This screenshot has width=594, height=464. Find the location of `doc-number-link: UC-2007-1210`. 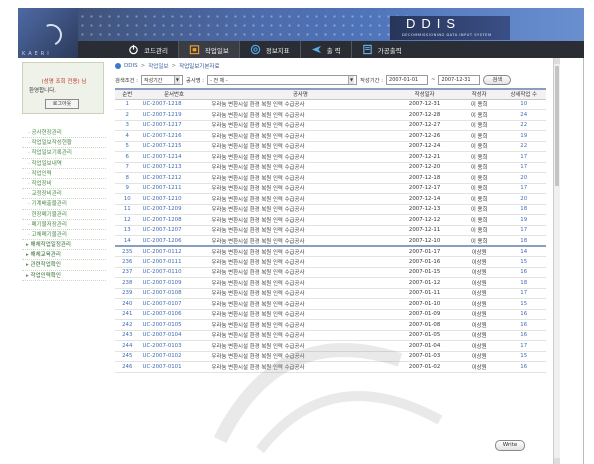

doc-number-link: UC-2007-1210 is located at coordinates (174, 199).